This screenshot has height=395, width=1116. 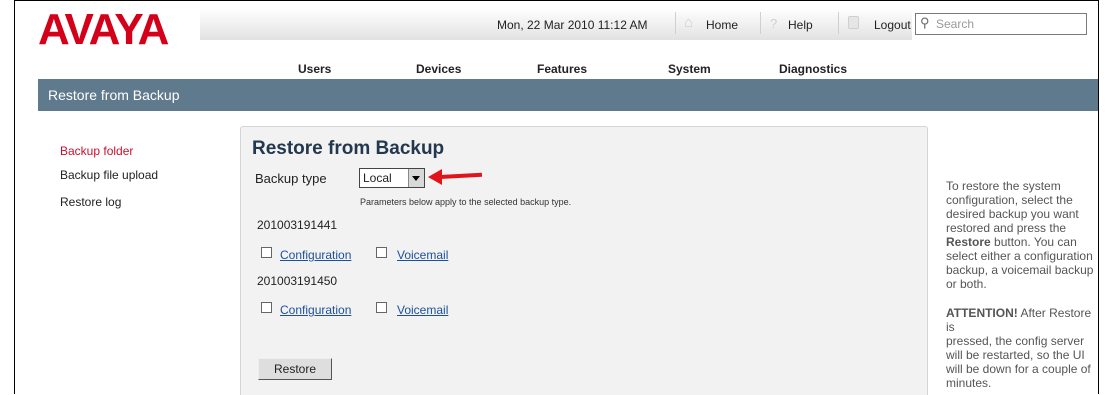 I want to click on home-link: Home, so click(x=722, y=25).